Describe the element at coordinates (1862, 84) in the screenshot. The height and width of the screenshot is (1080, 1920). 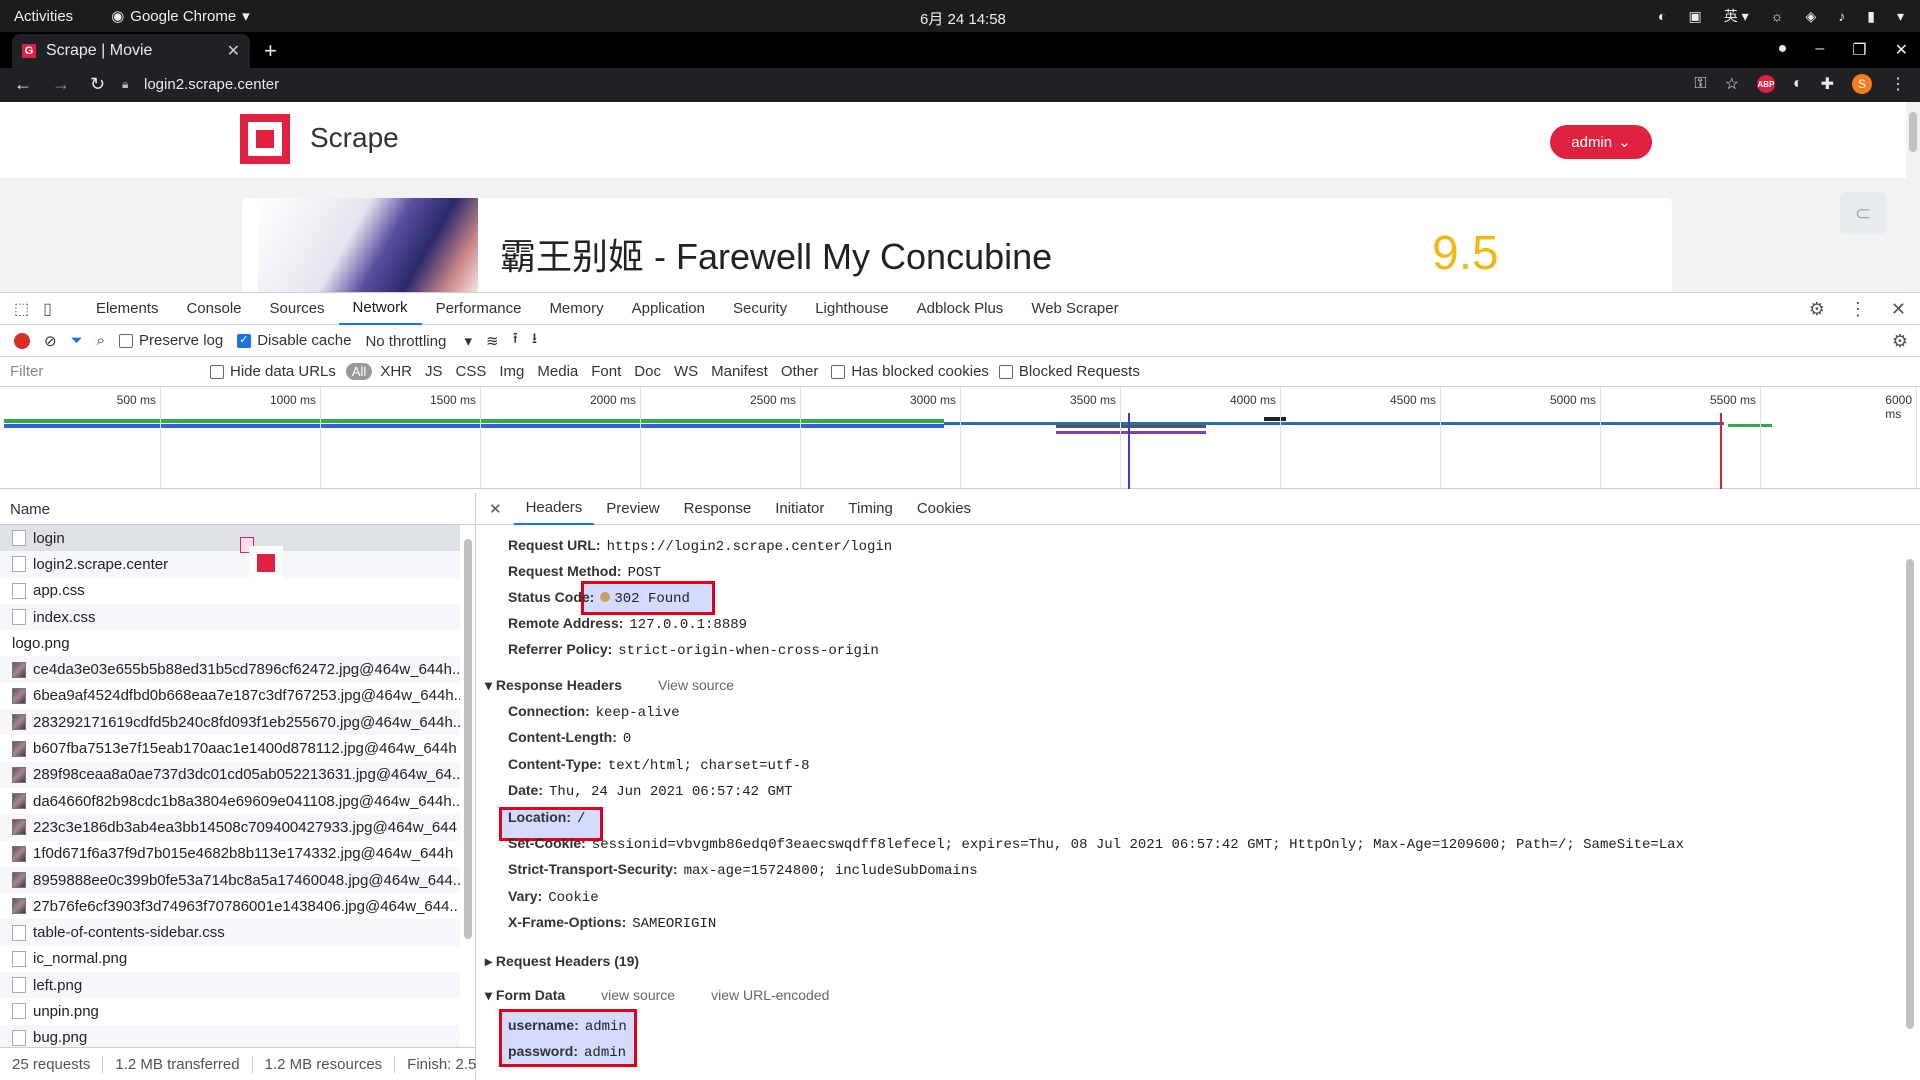
I see `profile-avatar: S` at that location.